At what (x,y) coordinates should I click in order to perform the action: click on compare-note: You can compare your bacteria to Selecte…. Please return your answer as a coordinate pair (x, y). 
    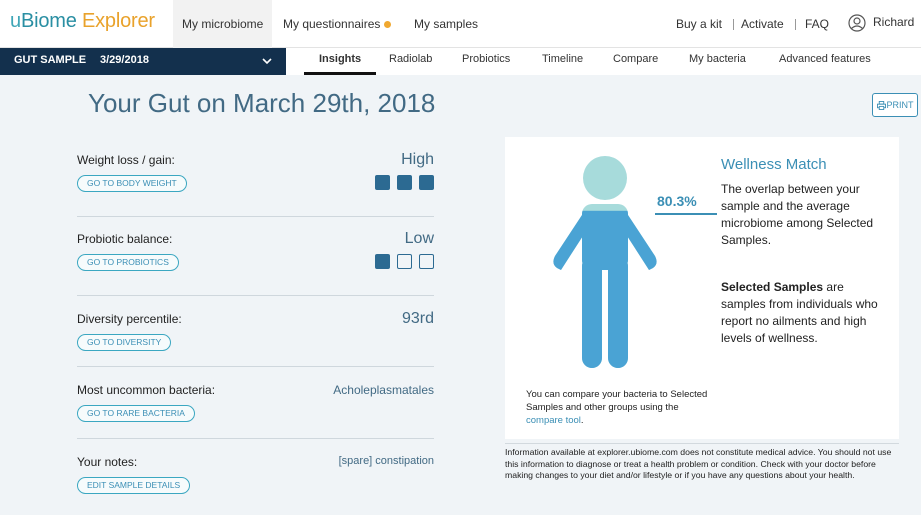
    Looking at the image, I should click on (621, 407).